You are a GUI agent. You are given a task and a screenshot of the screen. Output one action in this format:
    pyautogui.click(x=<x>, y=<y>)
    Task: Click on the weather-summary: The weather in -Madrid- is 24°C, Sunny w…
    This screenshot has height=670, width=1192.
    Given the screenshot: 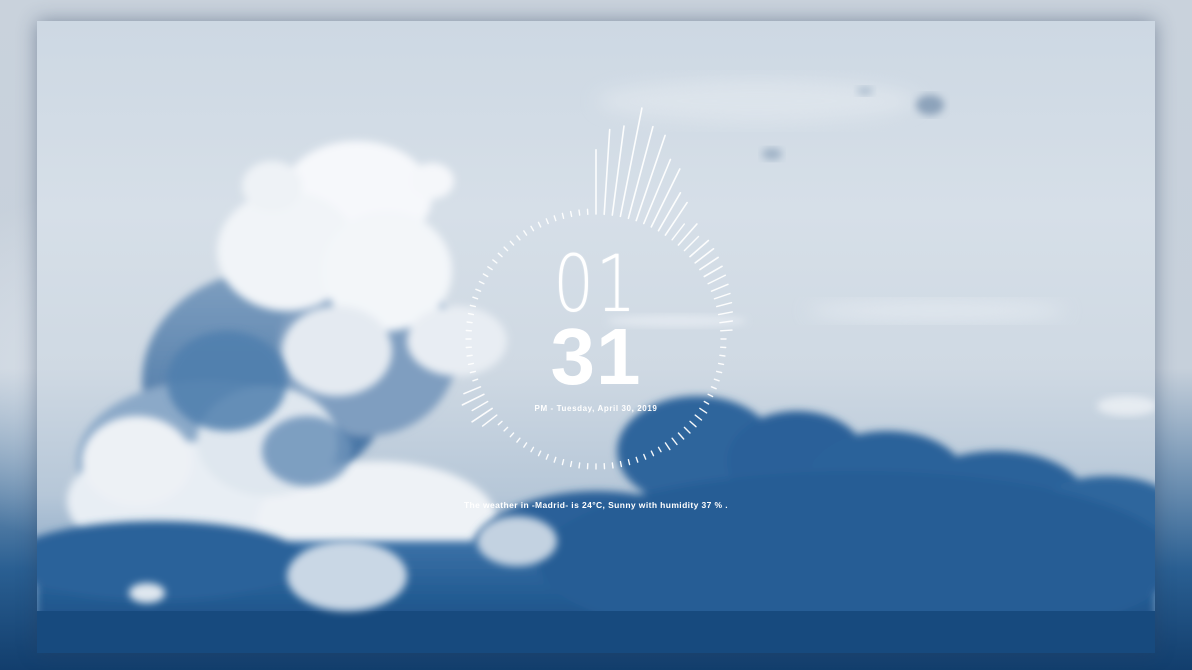 What is the action you would take?
    pyautogui.click(x=596, y=505)
    